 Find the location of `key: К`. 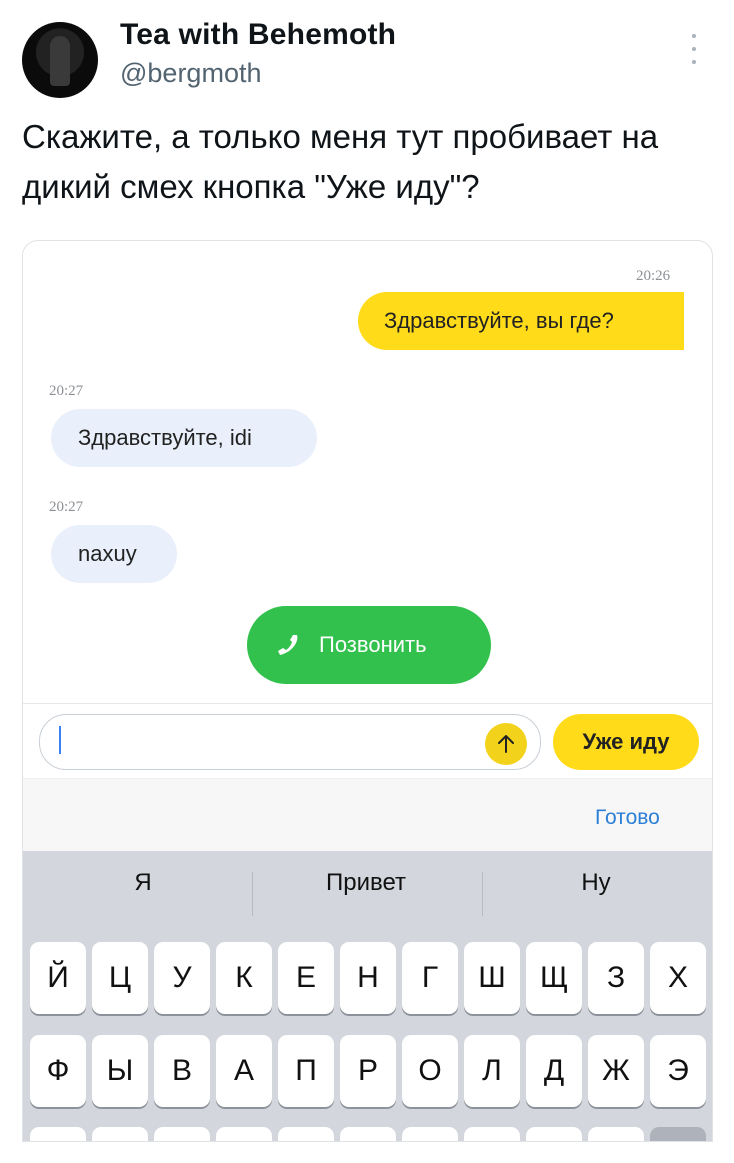

key: К is located at coordinates (244, 978).